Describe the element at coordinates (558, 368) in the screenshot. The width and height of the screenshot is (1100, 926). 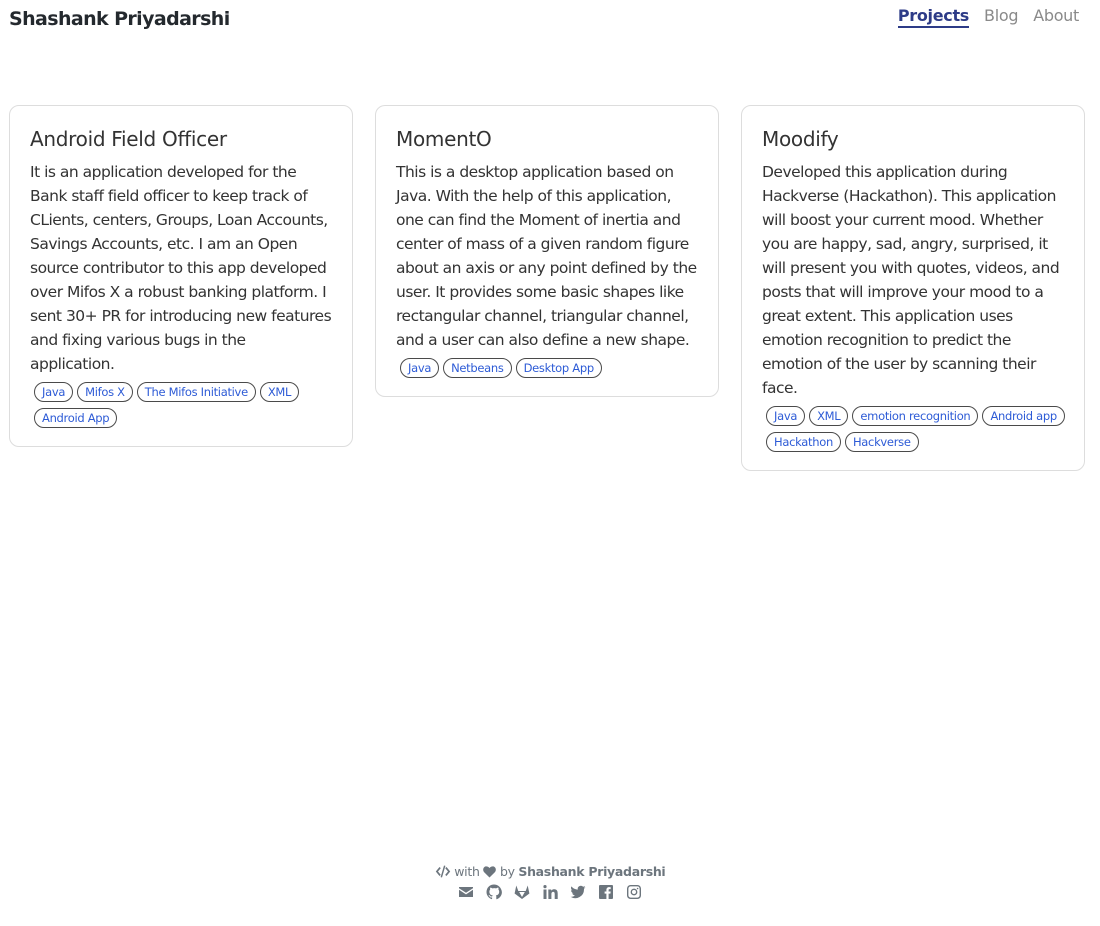
I see `tag: Desktop App` at that location.